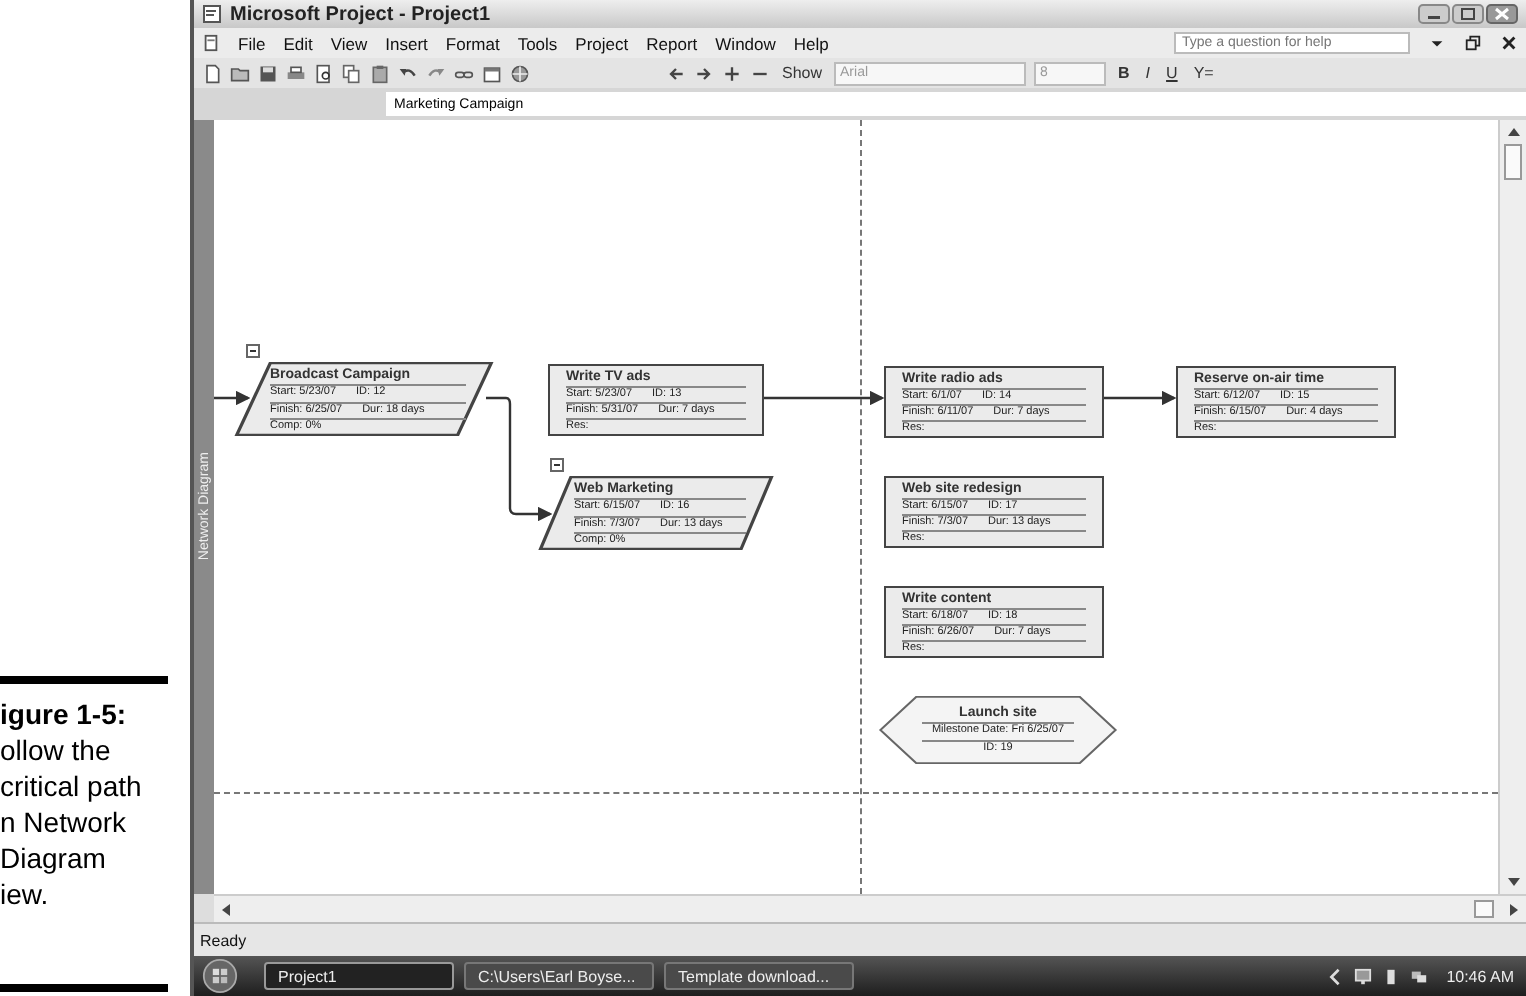 This screenshot has height=996, width=1526. Describe the element at coordinates (298, 43) in the screenshot. I see `menu-item: Edit` at that location.